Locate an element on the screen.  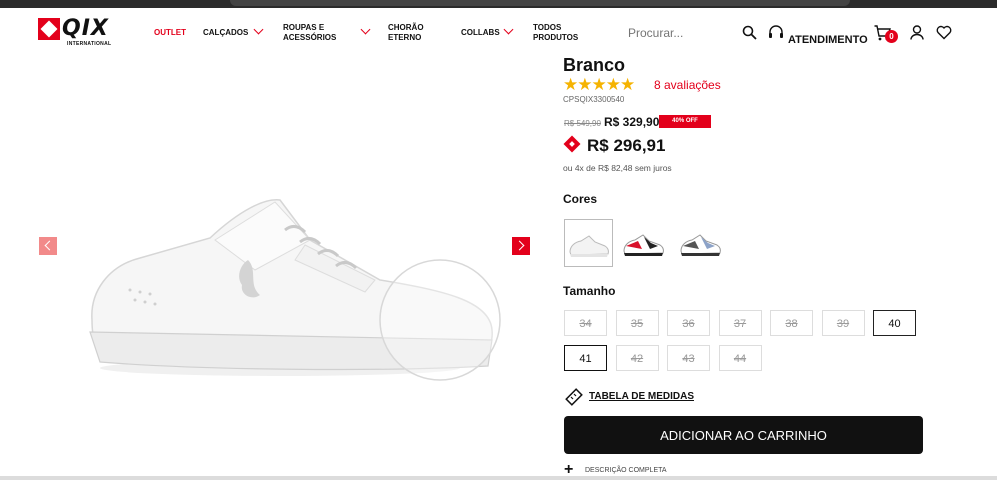
size-option-43: 43 is located at coordinates (688, 358).